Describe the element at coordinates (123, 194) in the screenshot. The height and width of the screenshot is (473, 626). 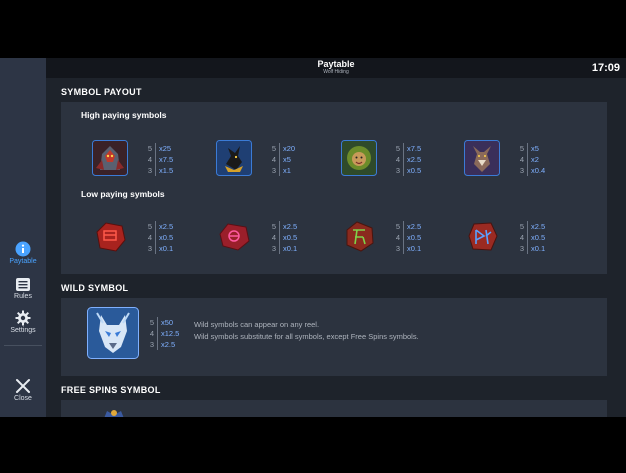
I see `low-paying-title: Low paying symbols` at that location.